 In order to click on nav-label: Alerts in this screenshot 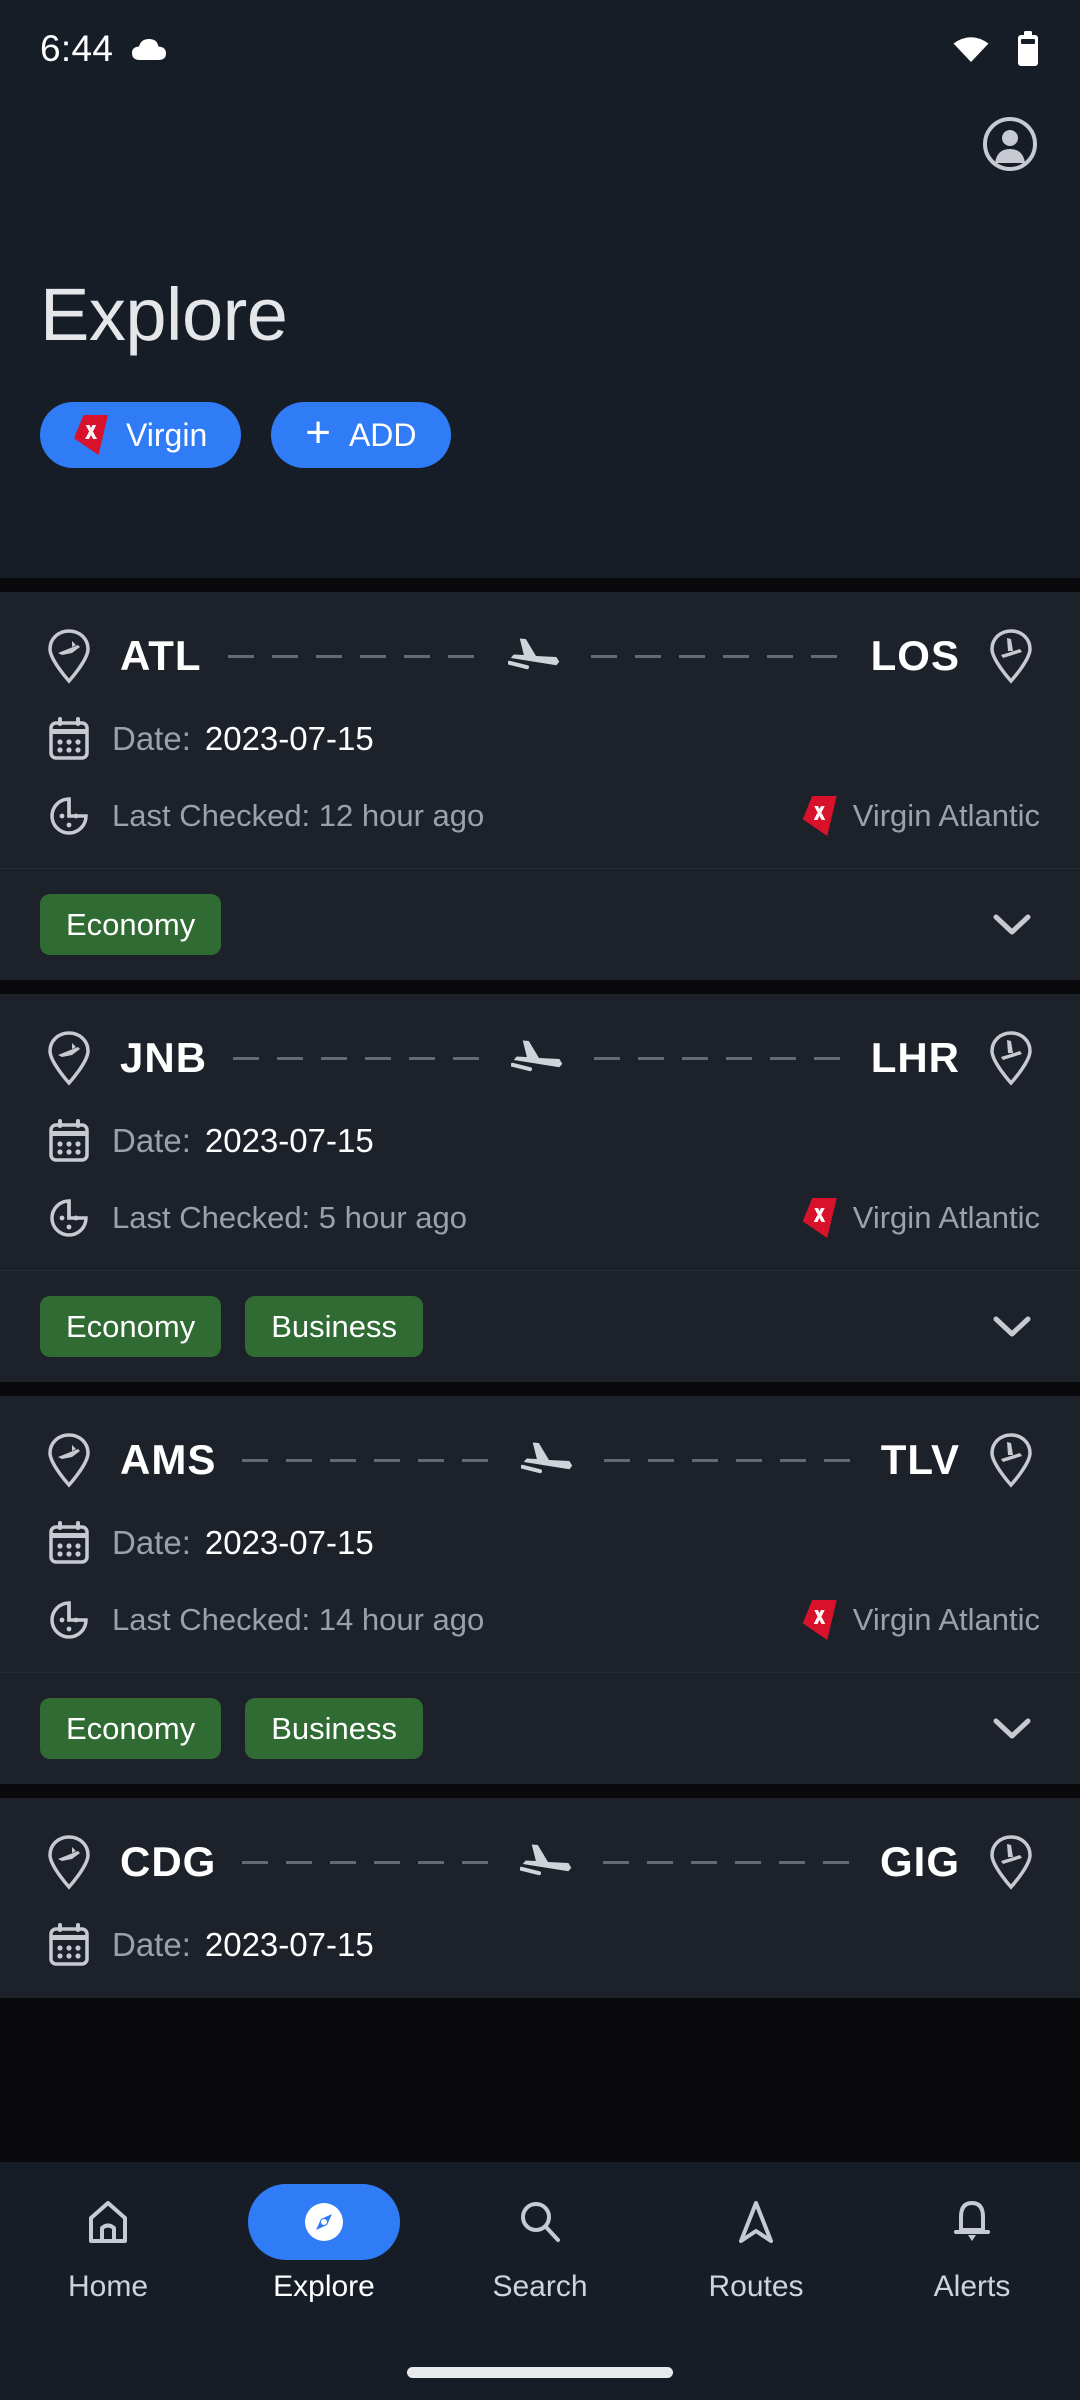, I will do `click(972, 2286)`.